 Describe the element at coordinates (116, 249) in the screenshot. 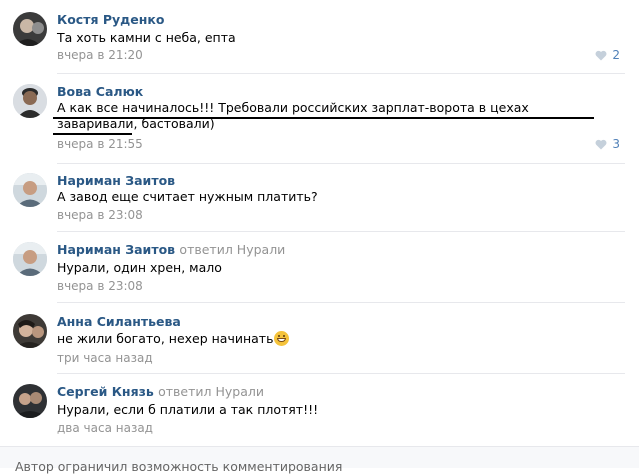

I see `author-name: Нариман Заитов` at that location.